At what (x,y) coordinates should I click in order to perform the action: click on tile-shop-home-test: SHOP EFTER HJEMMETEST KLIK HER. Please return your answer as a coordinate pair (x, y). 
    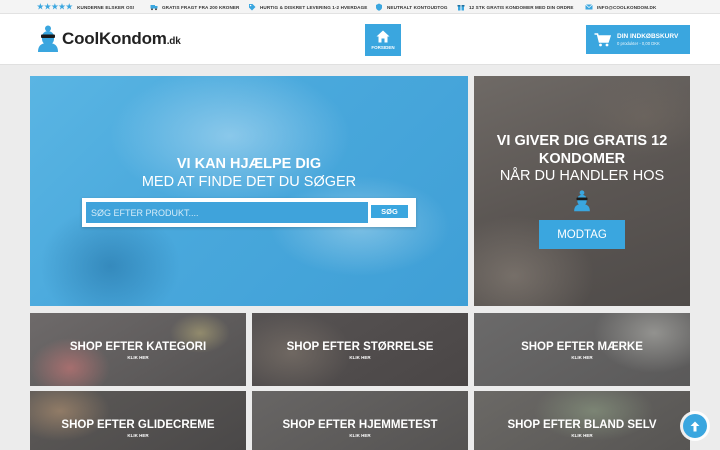
    Looking at the image, I should click on (360, 420).